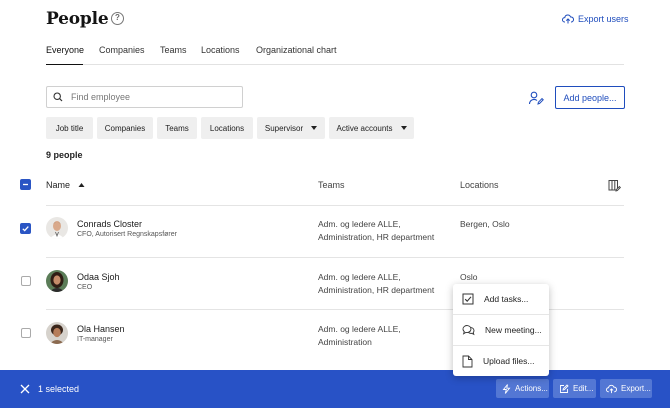 This screenshot has width=670, height=408. Describe the element at coordinates (468, 299) in the screenshot. I see `checklist-icon` at that location.